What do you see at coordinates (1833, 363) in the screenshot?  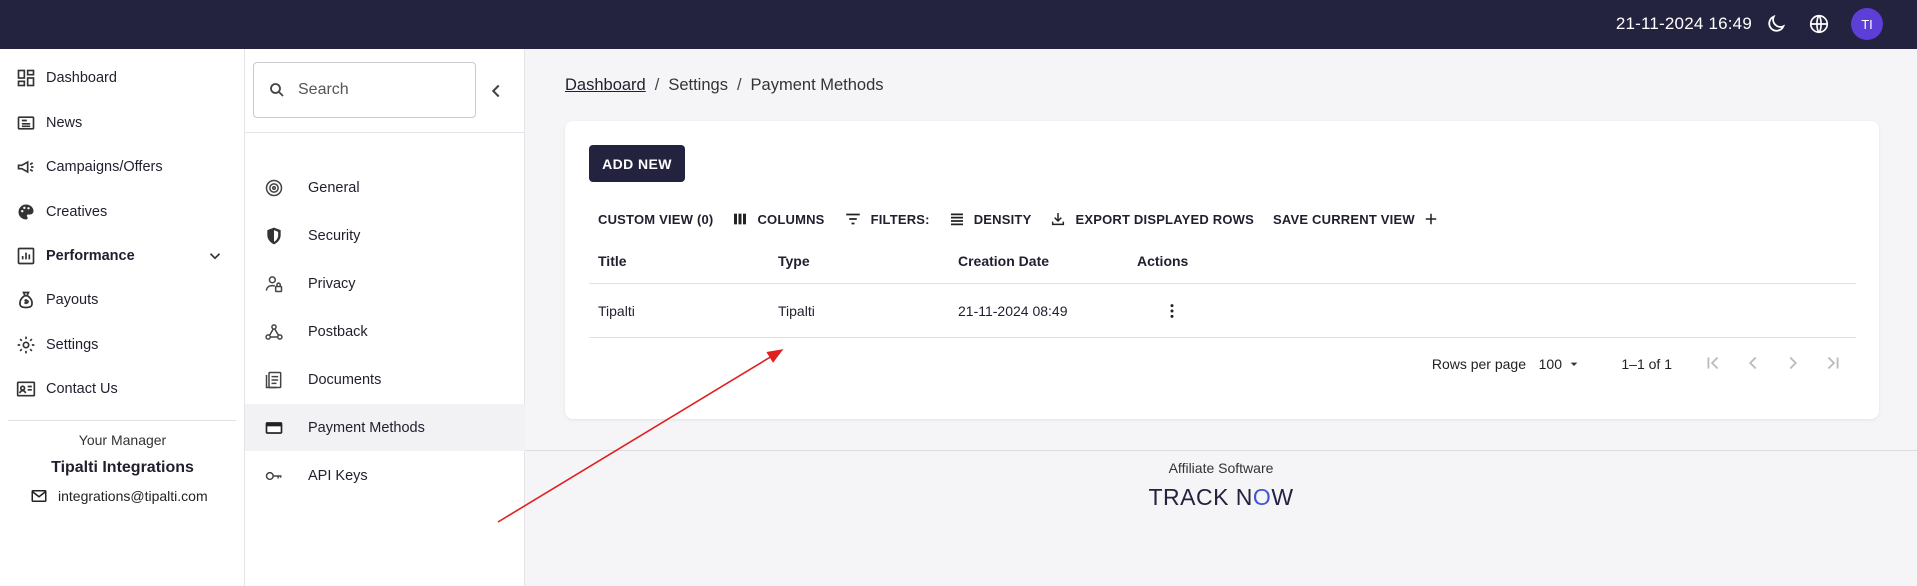 I see `last-page-icon` at bounding box center [1833, 363].